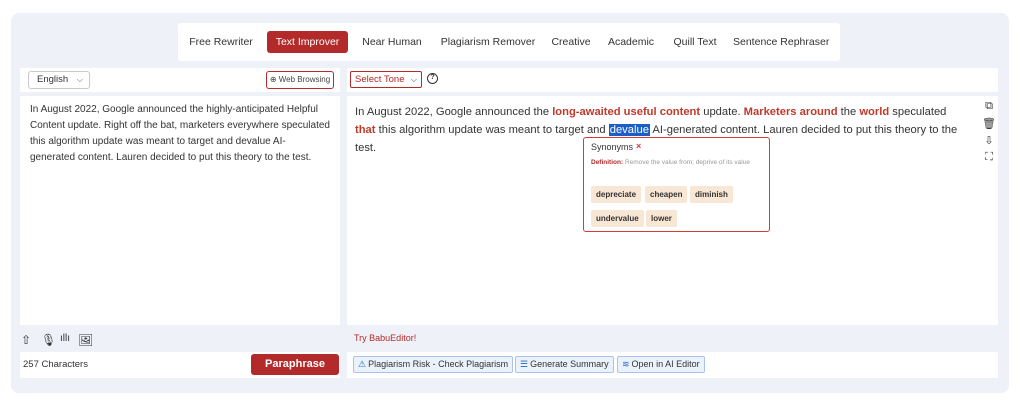 The width and height of the screenshot is (1024, 404). Describe the element at coordinates (612, 147) in the screenshot. I see `synonyms-title: Synonyms` at that location.